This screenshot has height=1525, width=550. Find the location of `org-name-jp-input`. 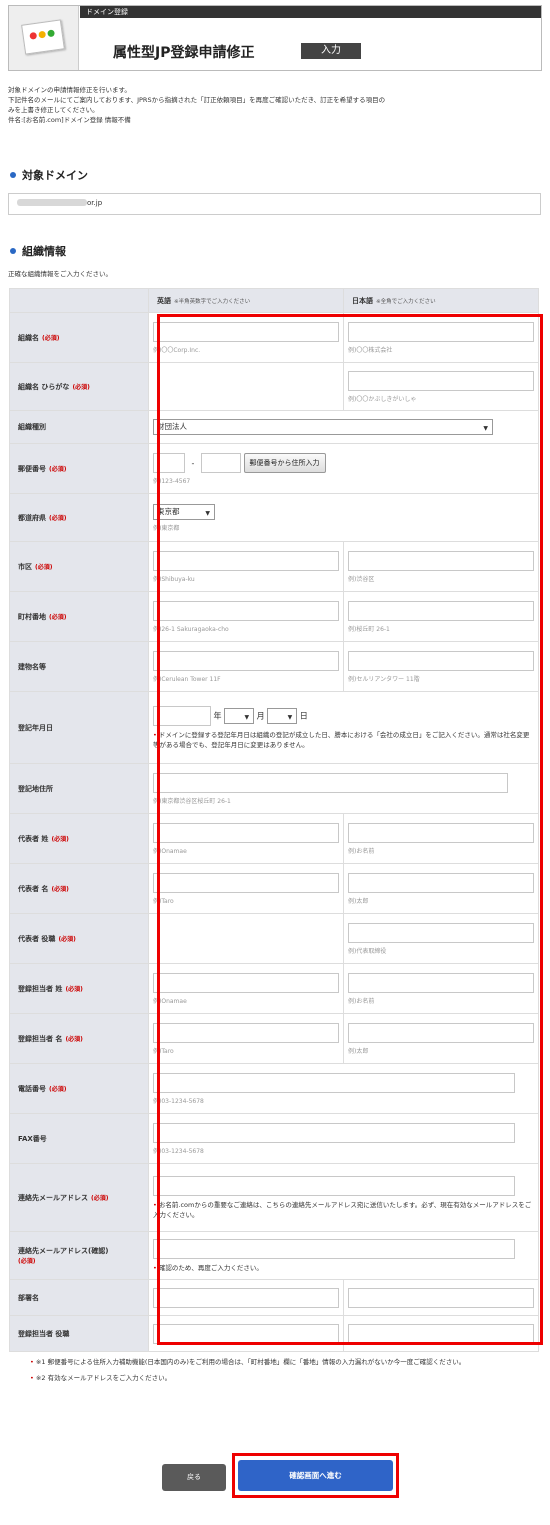

org-name-jp-input is located at coordinates (441, 332).